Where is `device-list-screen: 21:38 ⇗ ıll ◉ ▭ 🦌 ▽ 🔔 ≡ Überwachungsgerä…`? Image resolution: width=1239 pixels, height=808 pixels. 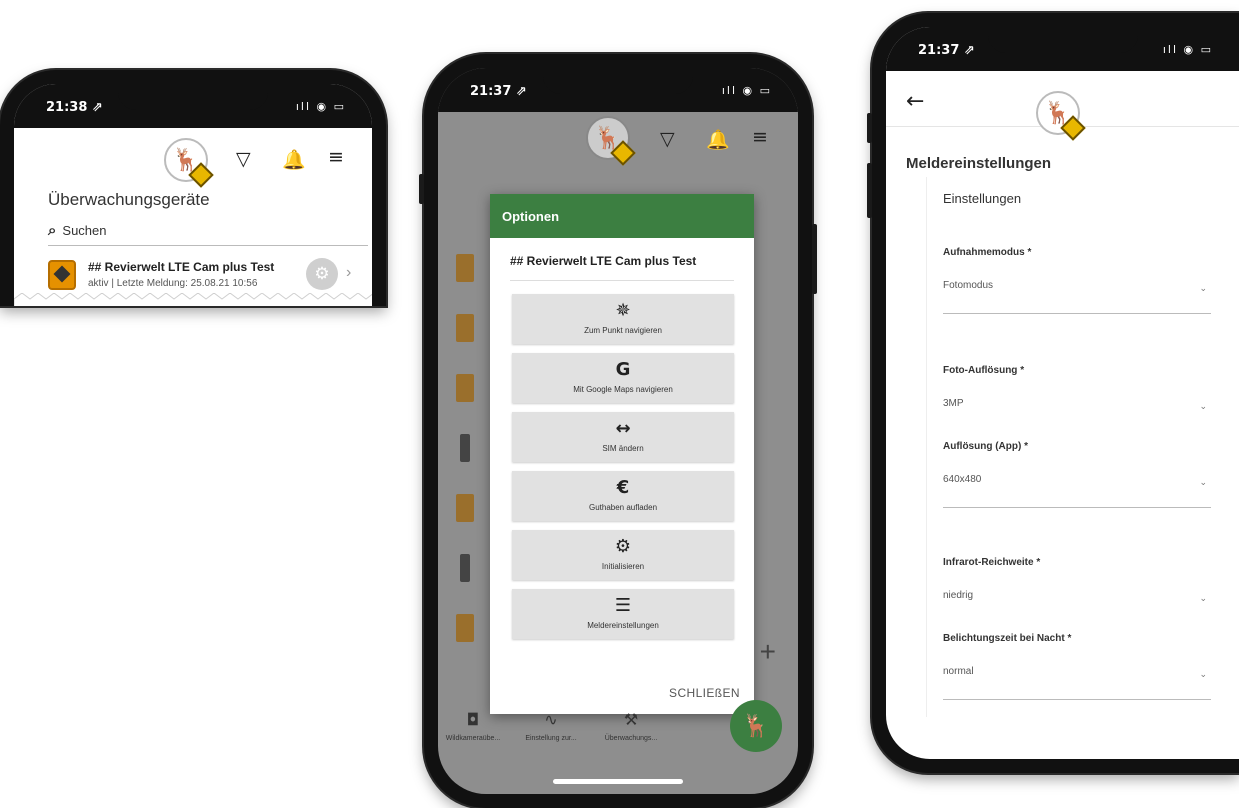 device-list-screen: 21:38 ⇗ ıll ◉ ▭ 🦌 ▽ 🔔 ≡ Überwachungsgerä… is located at coordinates (193, 195).